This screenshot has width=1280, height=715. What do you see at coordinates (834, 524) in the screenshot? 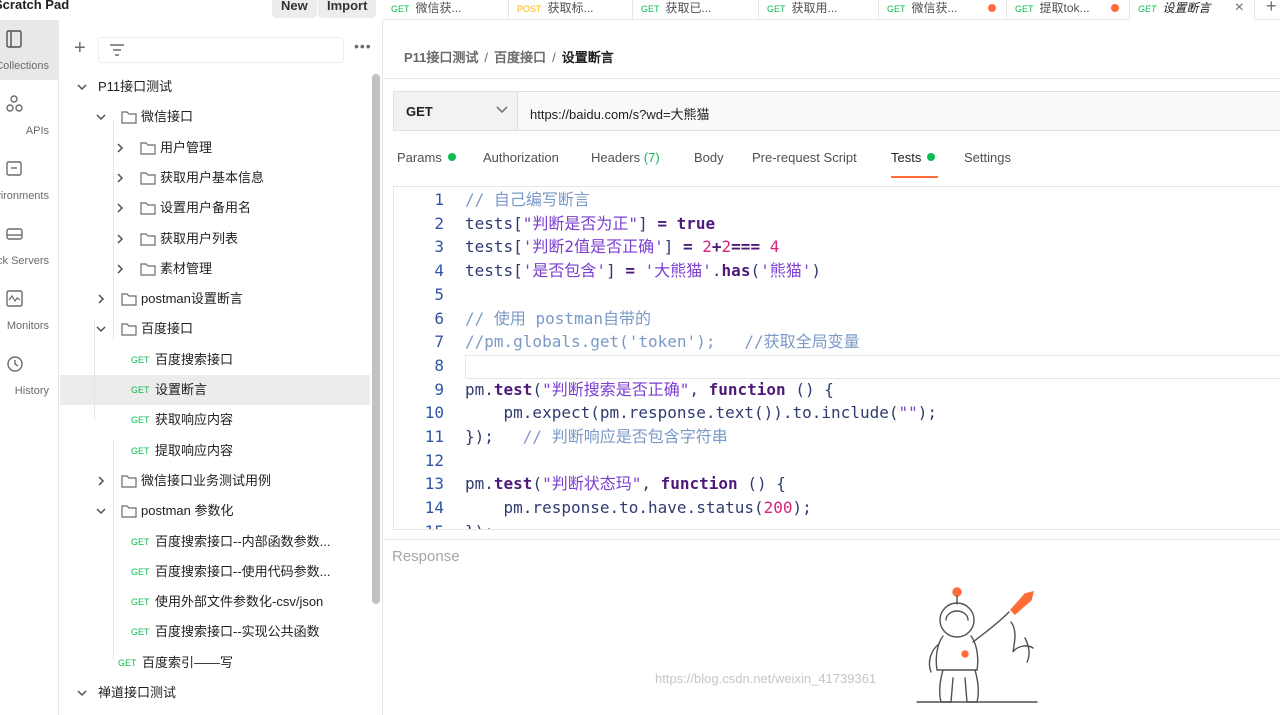
I see `code-line: 15});` at bounding box center [834, 524].